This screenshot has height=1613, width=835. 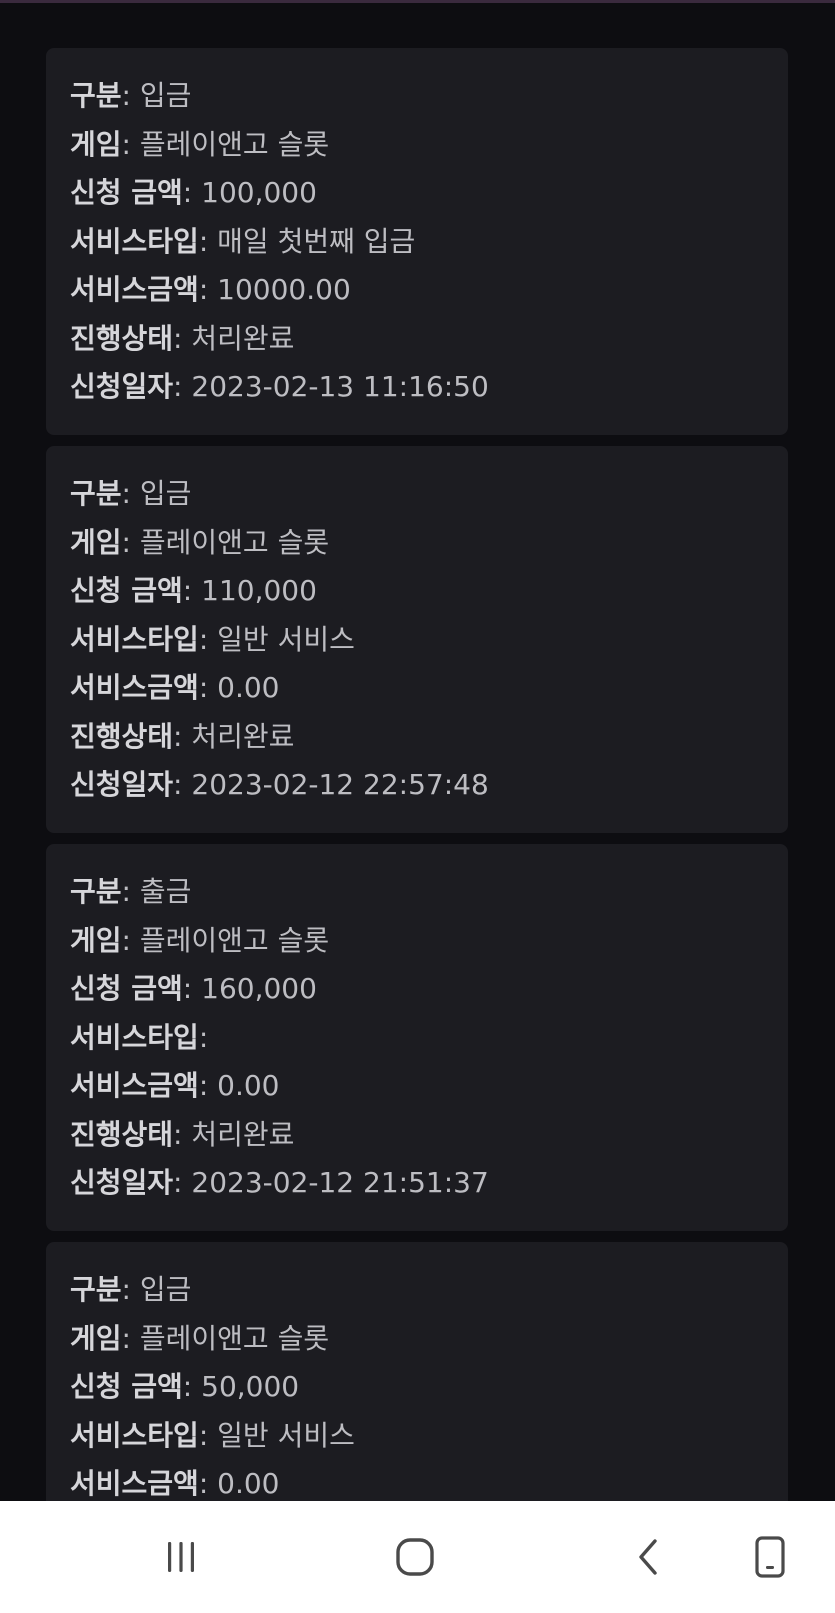 I want to click on home-icon, so click(x=415, y=1557).